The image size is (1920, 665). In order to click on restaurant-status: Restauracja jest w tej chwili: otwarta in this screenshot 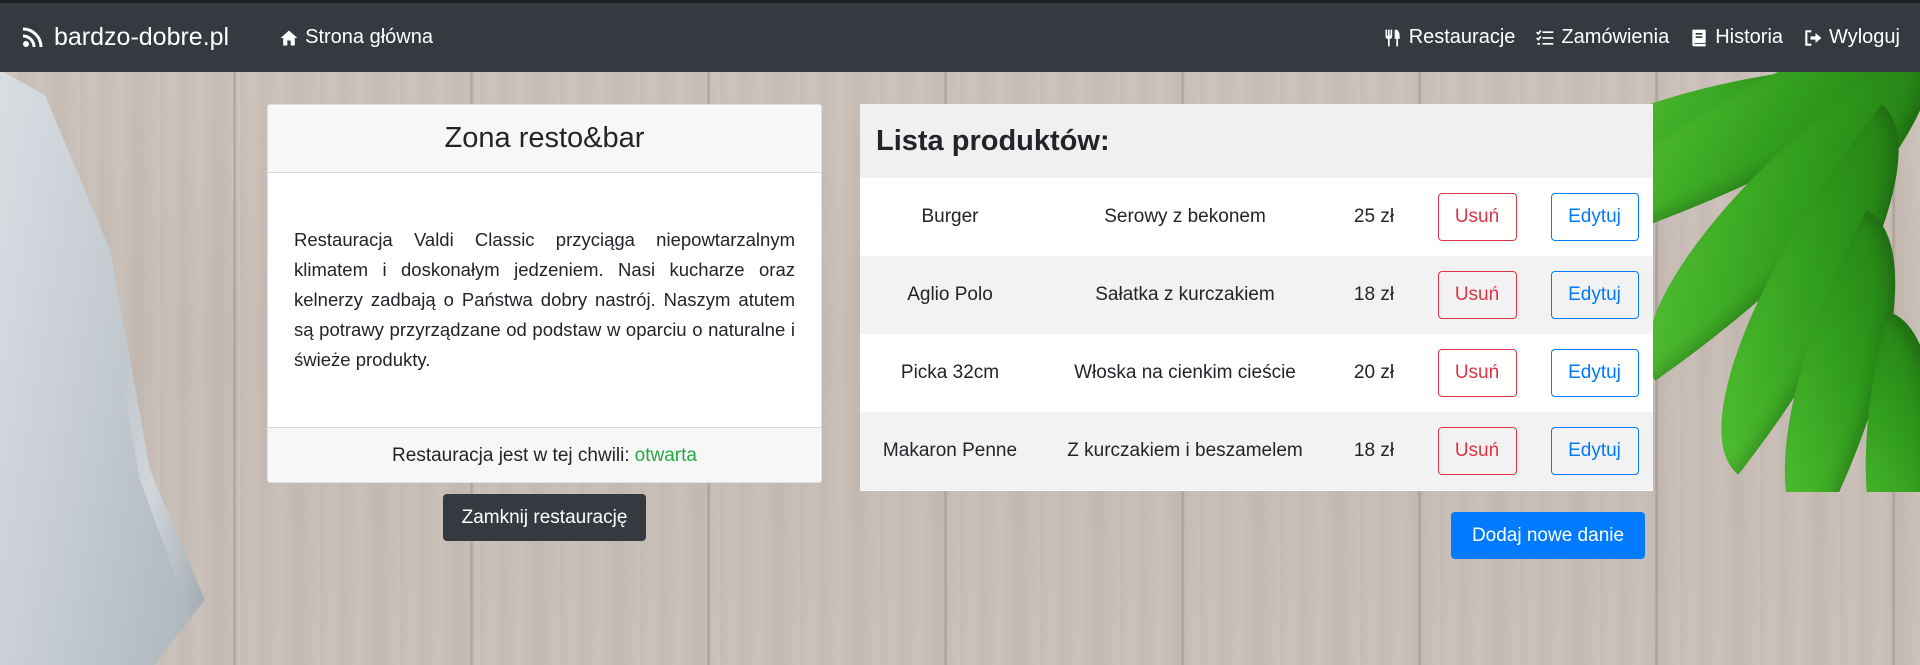, I will do `click(544, 454)`.